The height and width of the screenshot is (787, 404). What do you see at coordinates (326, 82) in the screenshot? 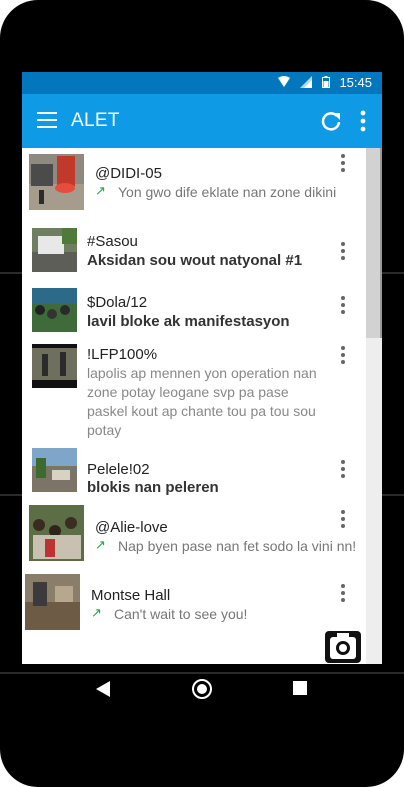
I see `battery-icon` at bounding box center [326, 82].